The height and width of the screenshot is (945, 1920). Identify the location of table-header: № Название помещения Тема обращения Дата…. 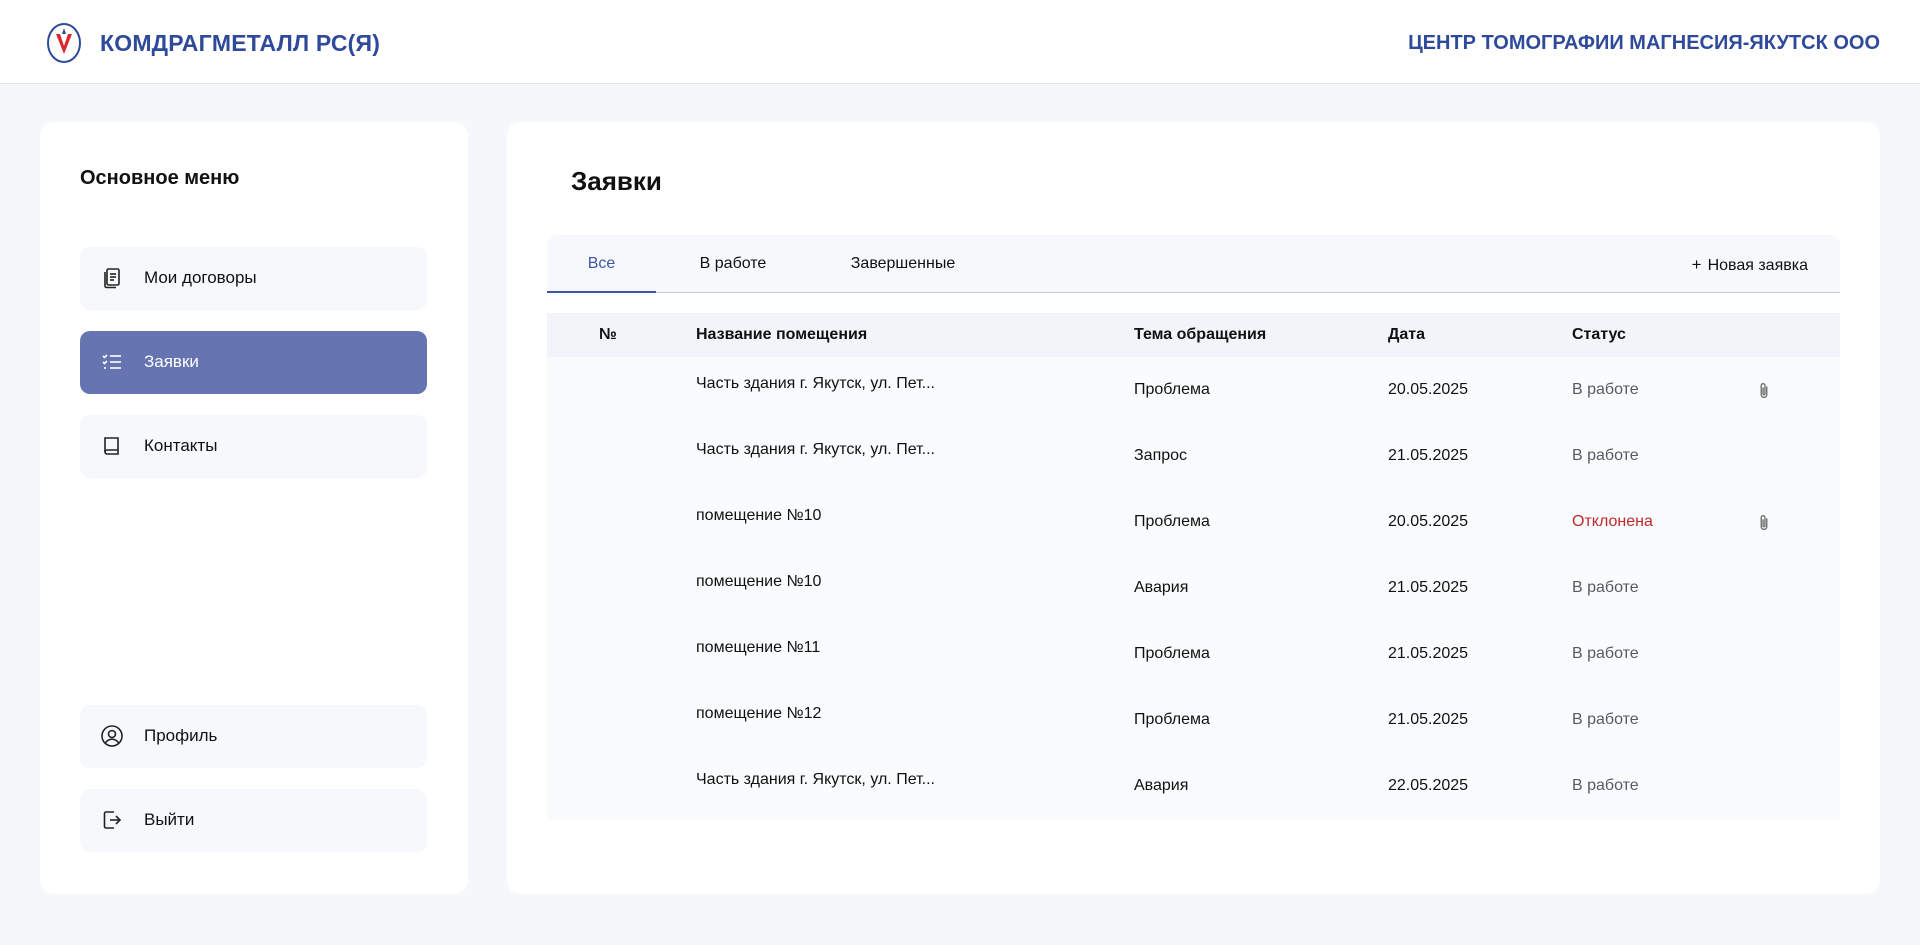
(1193, 335).